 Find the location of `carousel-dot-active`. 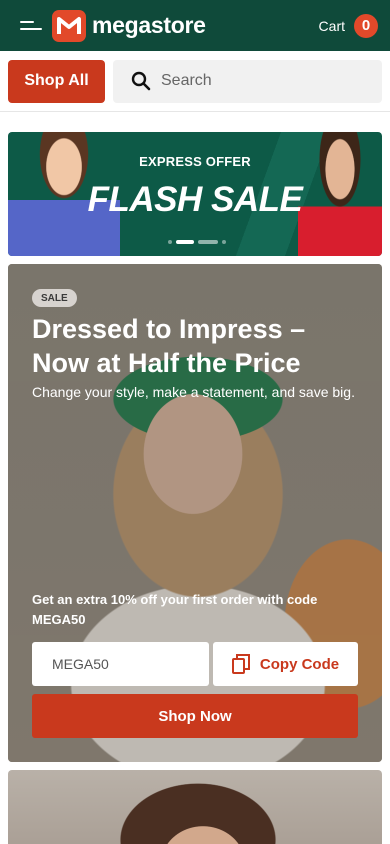

carousel-dot-active is located at coordinates (185, 242).